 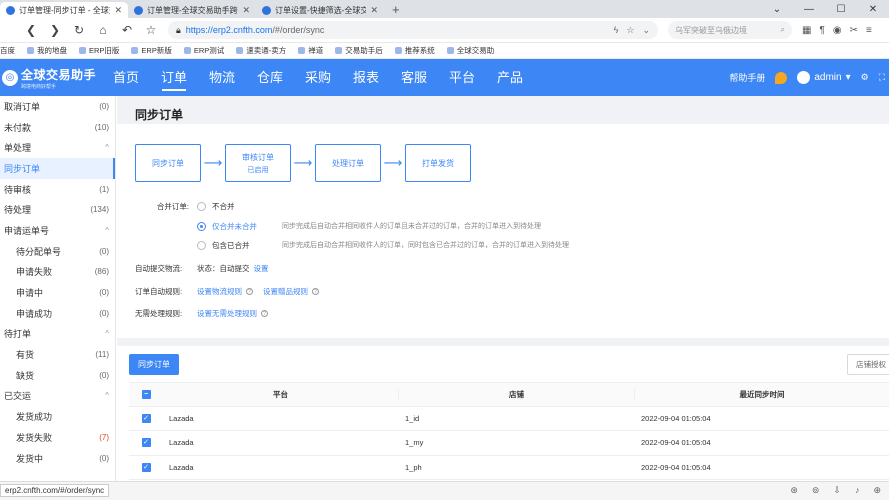 I want to click on flow-step-review: 审核订单 已启用, so click(x=258, y=163).